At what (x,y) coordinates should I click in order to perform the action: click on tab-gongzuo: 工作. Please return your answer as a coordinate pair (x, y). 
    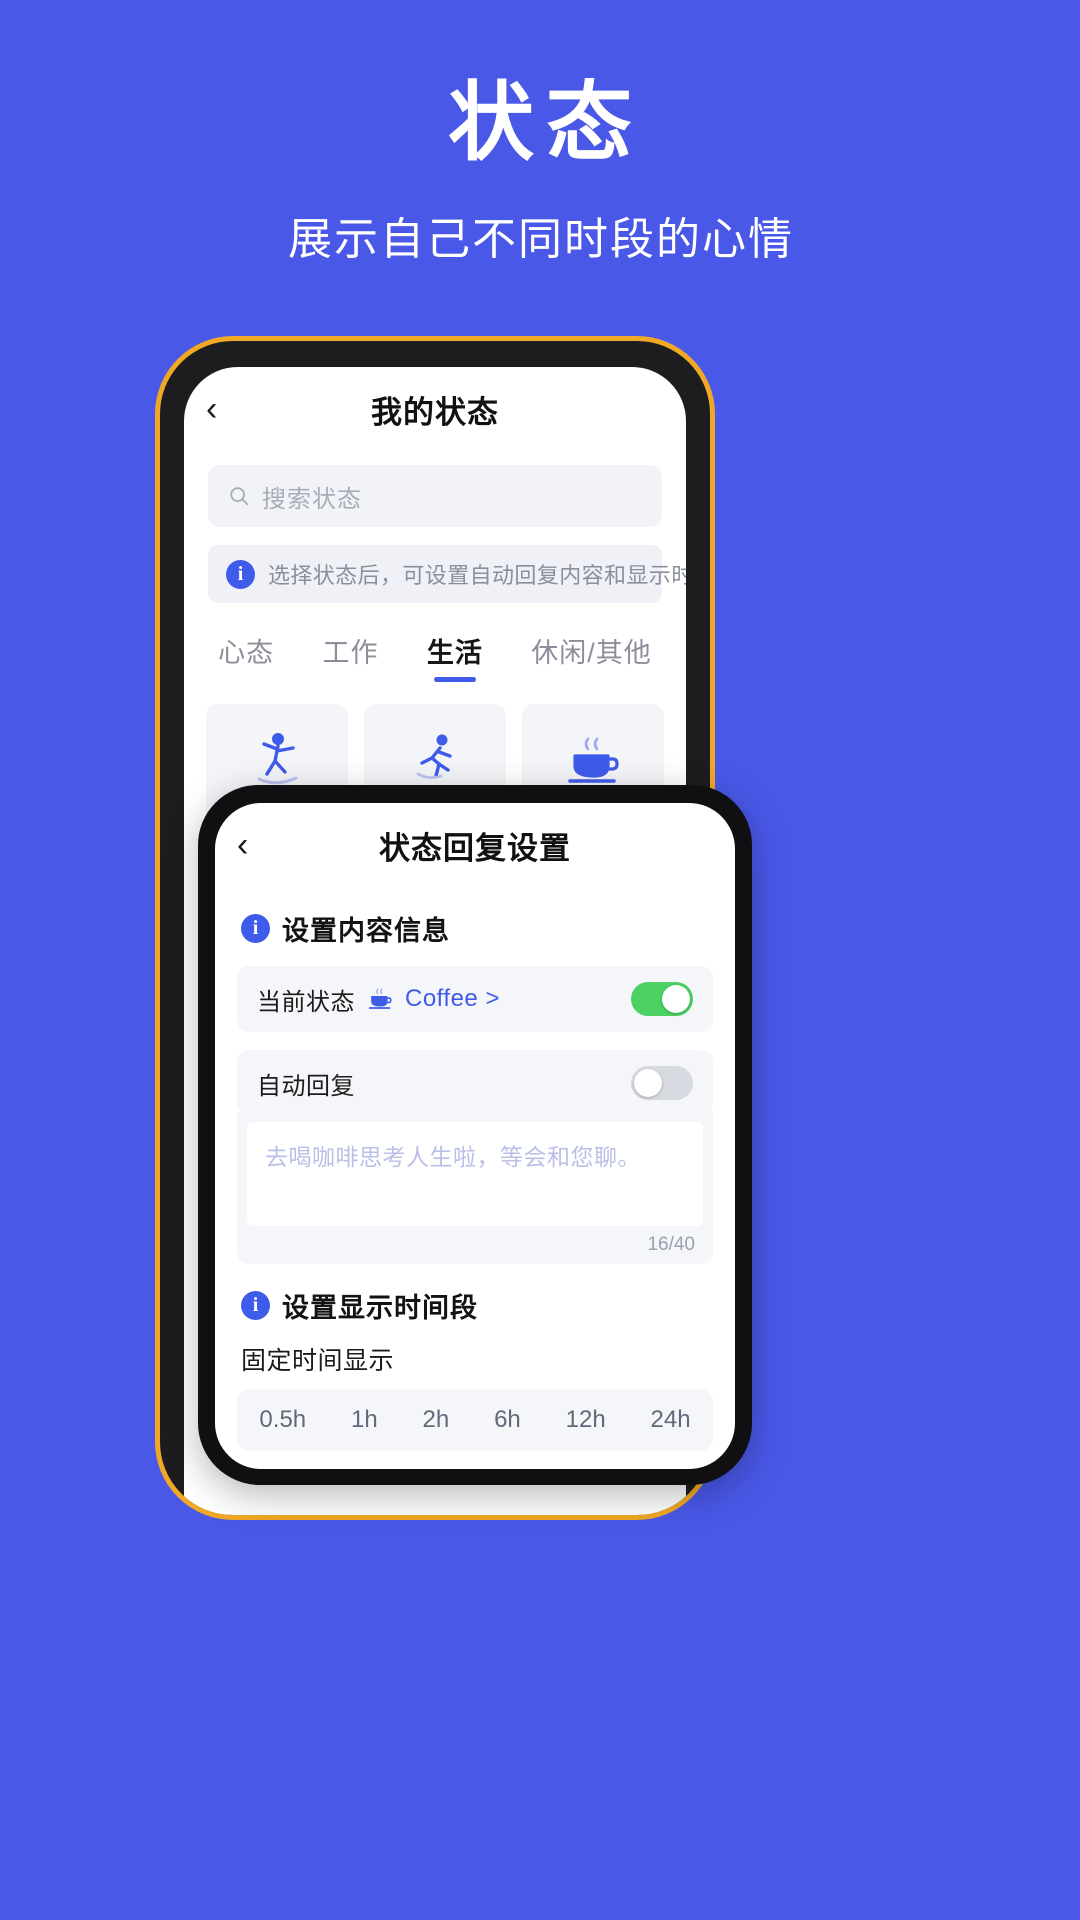
    Looking at the image, I should click on (351, 656).